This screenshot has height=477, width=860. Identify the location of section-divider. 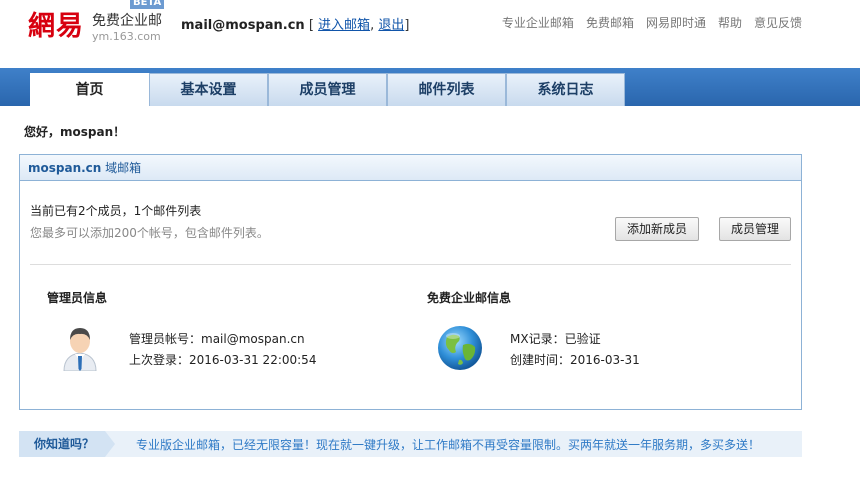
(410, 264).